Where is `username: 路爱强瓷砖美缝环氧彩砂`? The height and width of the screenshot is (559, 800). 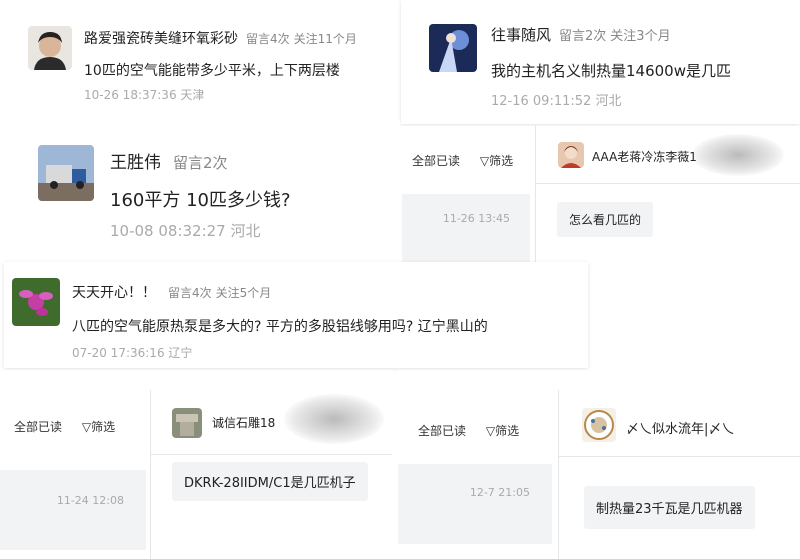
username: 路爱强瓷砖美缝环氧彩砂 is located at coordinates (161, 39).